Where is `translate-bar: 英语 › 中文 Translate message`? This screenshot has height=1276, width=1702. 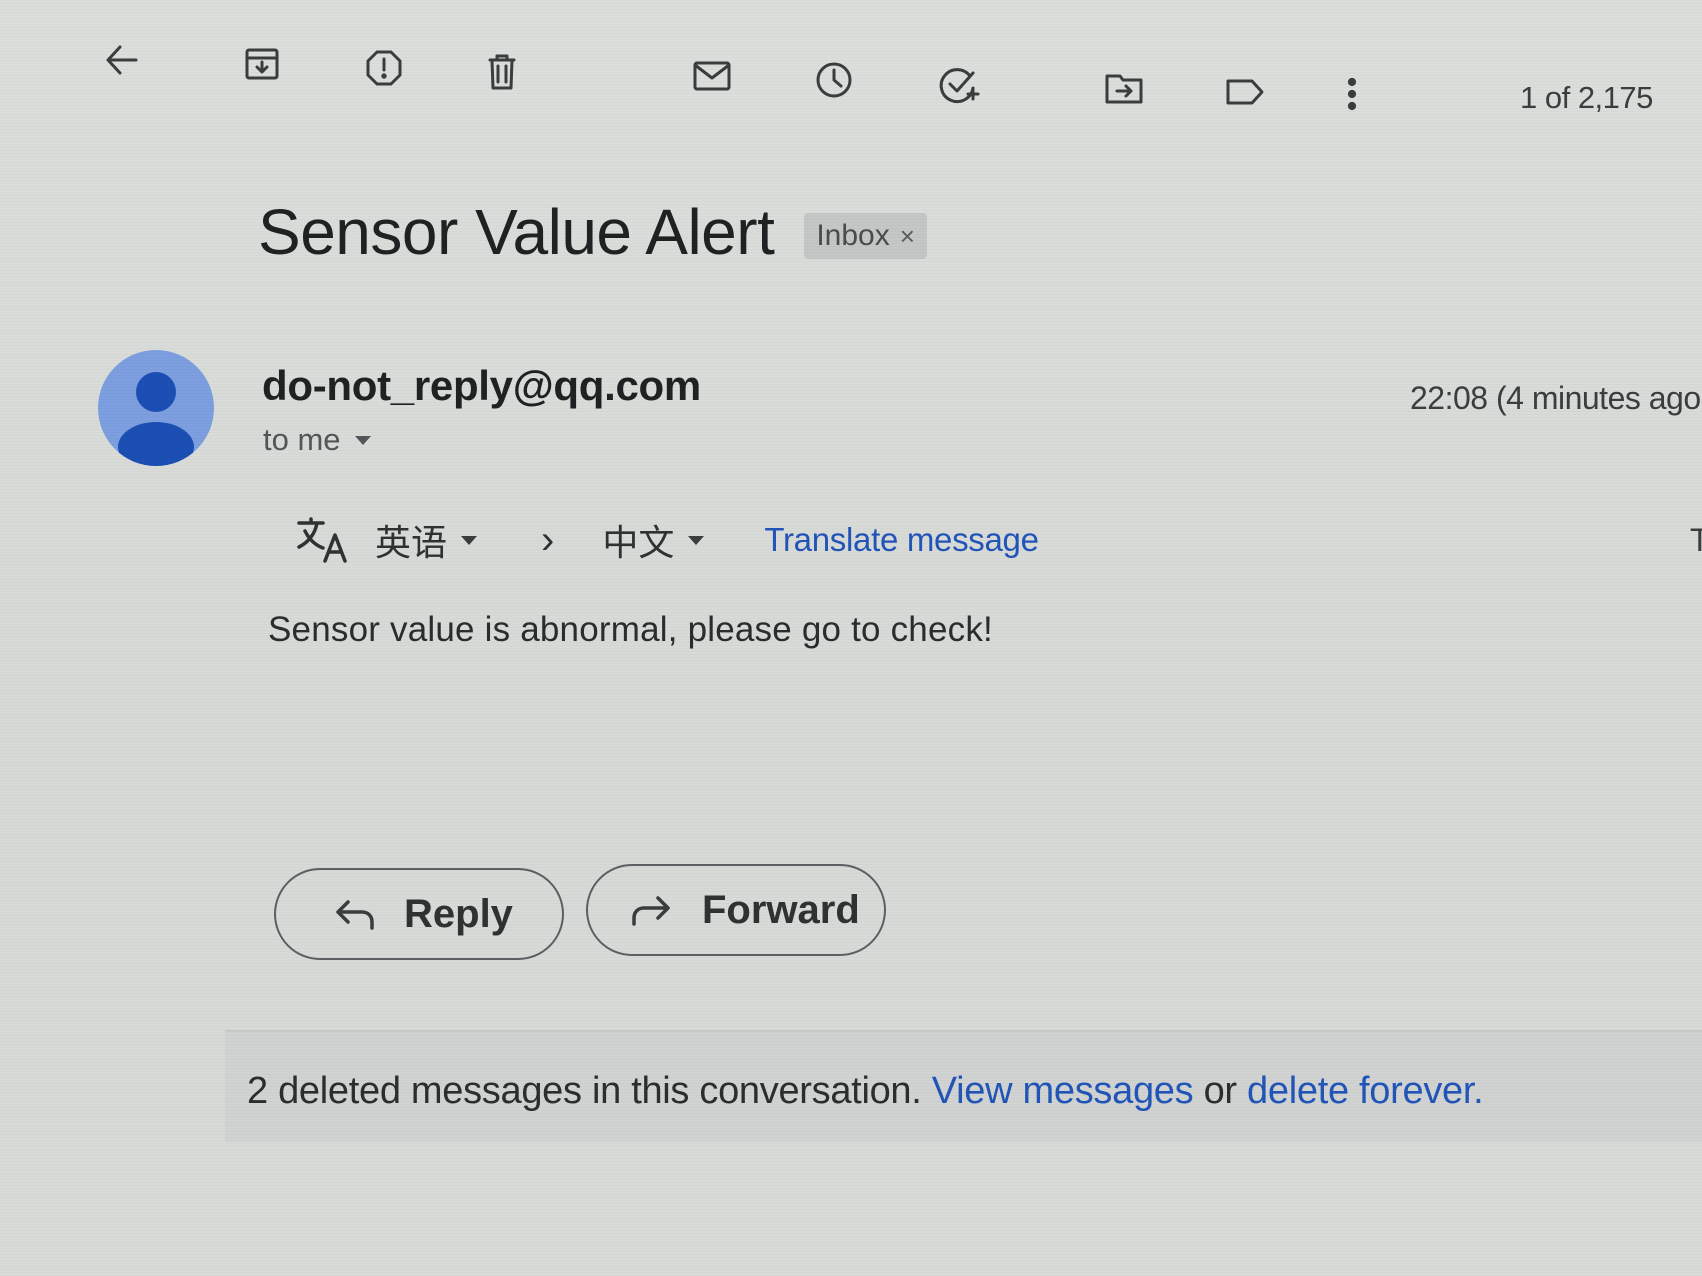 translate-bar: 英语 › 中文 Translate message is located at coordinates (667, 540).